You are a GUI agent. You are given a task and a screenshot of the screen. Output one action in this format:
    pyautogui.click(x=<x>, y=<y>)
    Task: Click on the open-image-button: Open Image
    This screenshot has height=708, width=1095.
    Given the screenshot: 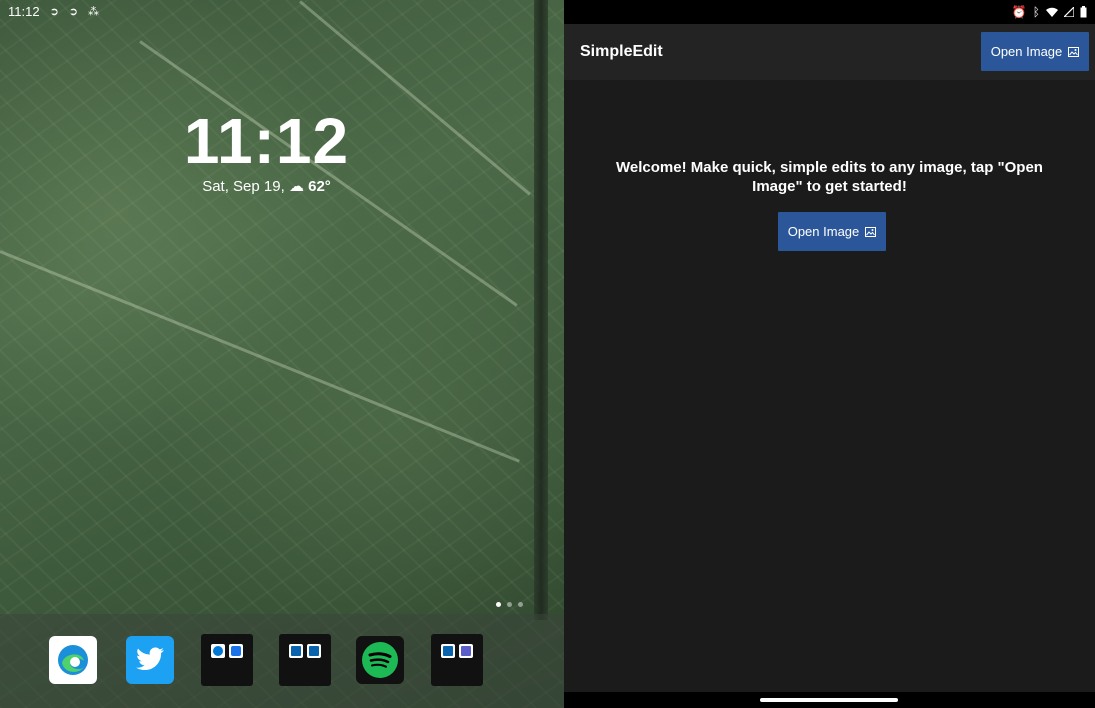 What is the action you would take?
    pyautogui.click(x=832, y=231)
    